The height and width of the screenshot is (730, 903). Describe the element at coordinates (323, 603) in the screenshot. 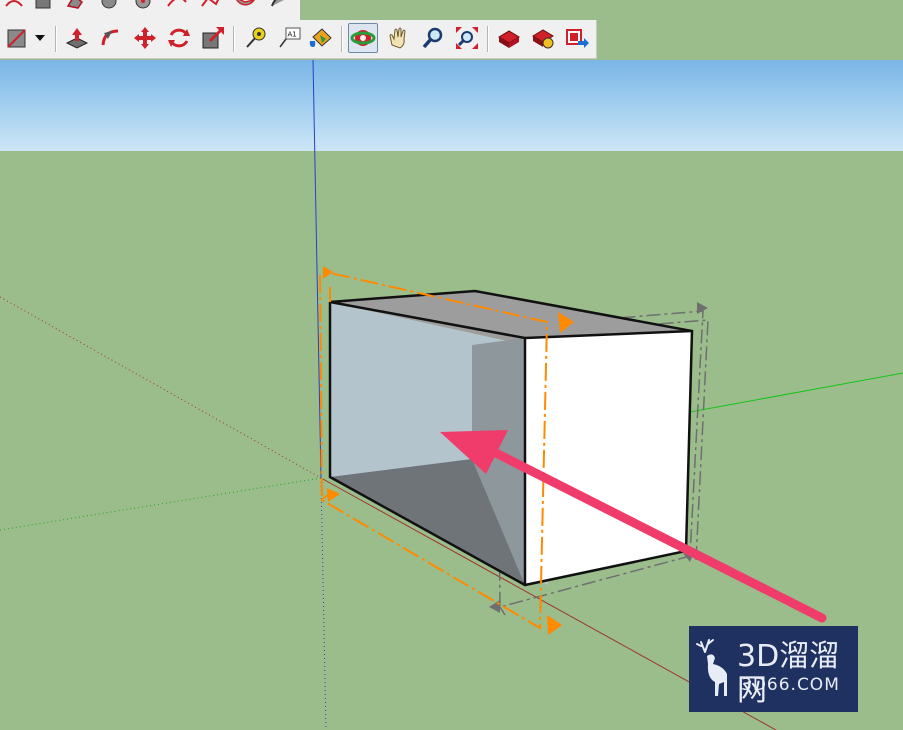

I see `blue-axis-dotted` at that location.